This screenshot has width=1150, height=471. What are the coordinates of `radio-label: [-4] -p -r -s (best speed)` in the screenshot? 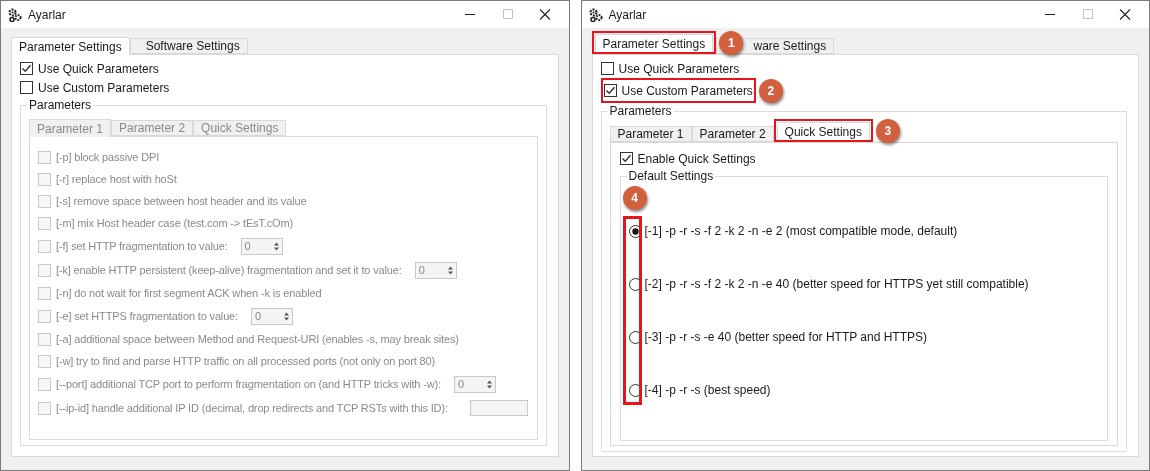 It's located at (707, 390).